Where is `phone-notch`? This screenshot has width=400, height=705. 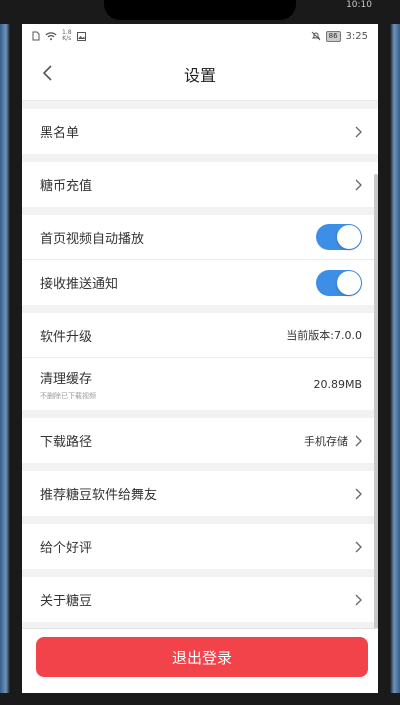 phone-notch is located at coordinates (200, 10).